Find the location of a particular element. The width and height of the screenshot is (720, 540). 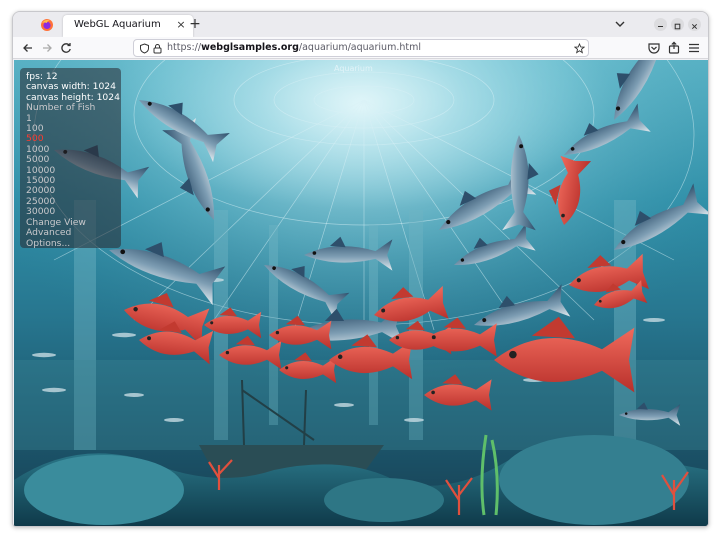

url-path: /aquarium/aquarium.html is located at coordinates (359, 47).